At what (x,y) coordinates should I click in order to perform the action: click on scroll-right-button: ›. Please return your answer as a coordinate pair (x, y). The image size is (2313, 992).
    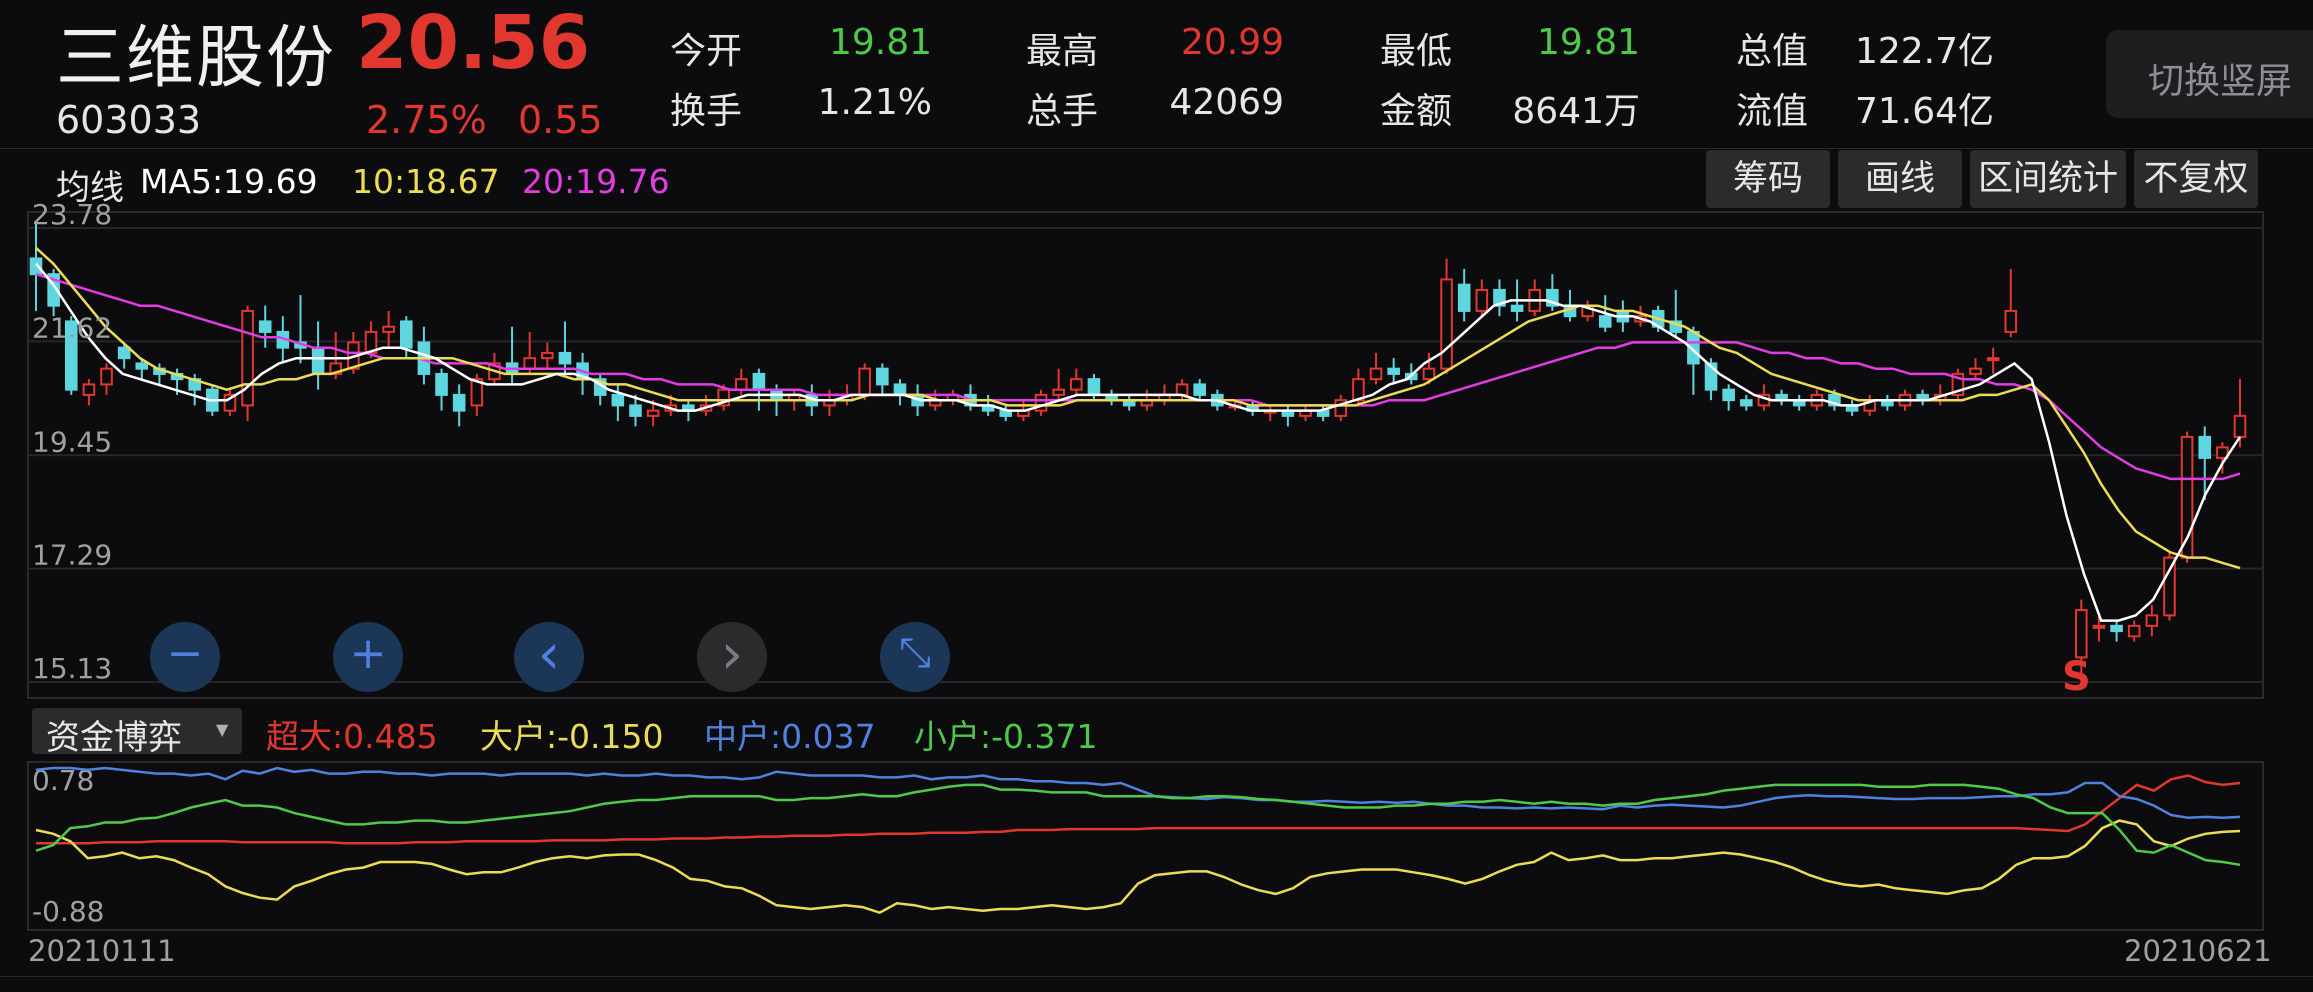
    Looking at the image, I should click on (732, 657).